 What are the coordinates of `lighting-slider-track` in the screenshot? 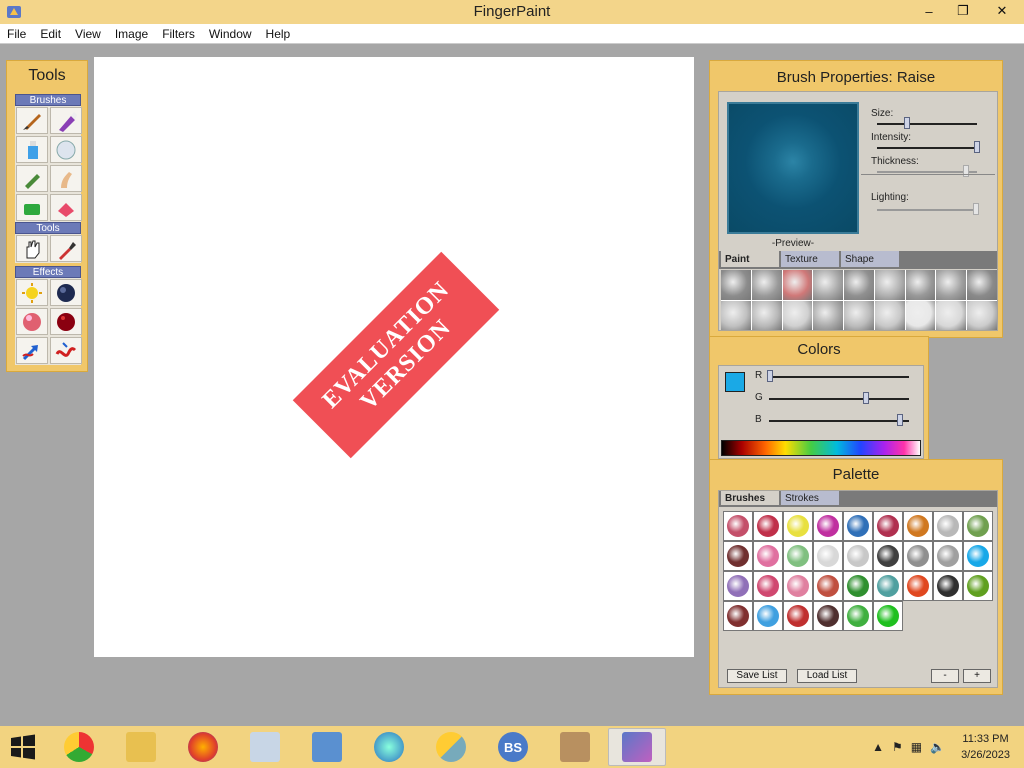 It's located at (927, 210).